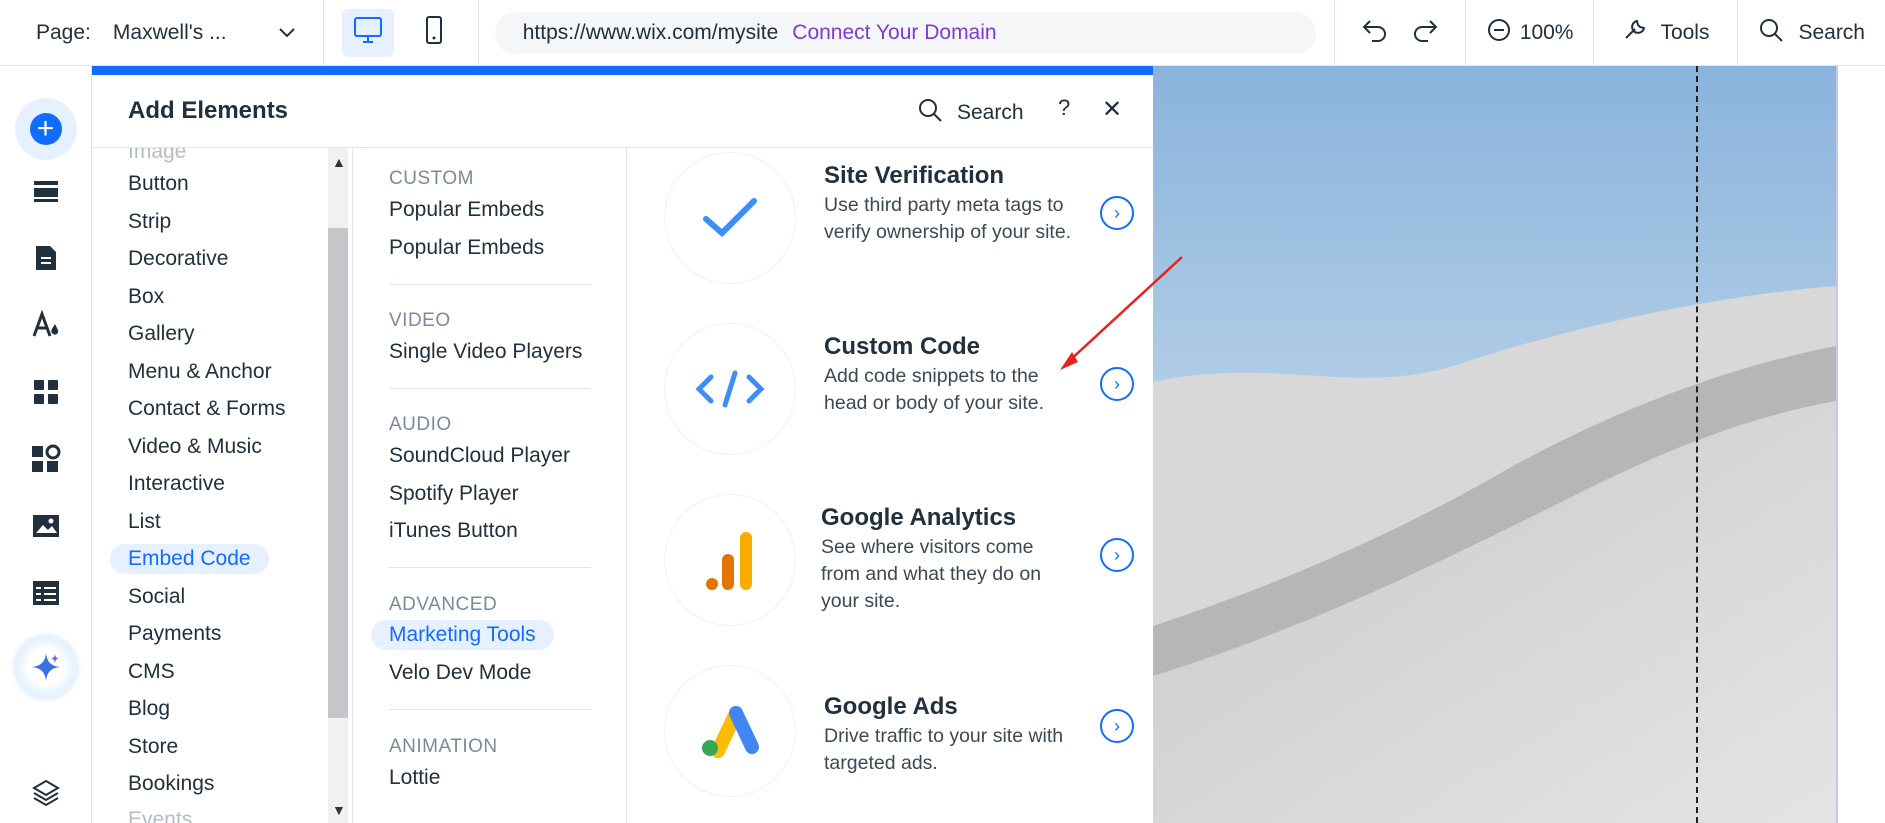  I want to click on section-heading-video: VIDEO, so click(420, 320).